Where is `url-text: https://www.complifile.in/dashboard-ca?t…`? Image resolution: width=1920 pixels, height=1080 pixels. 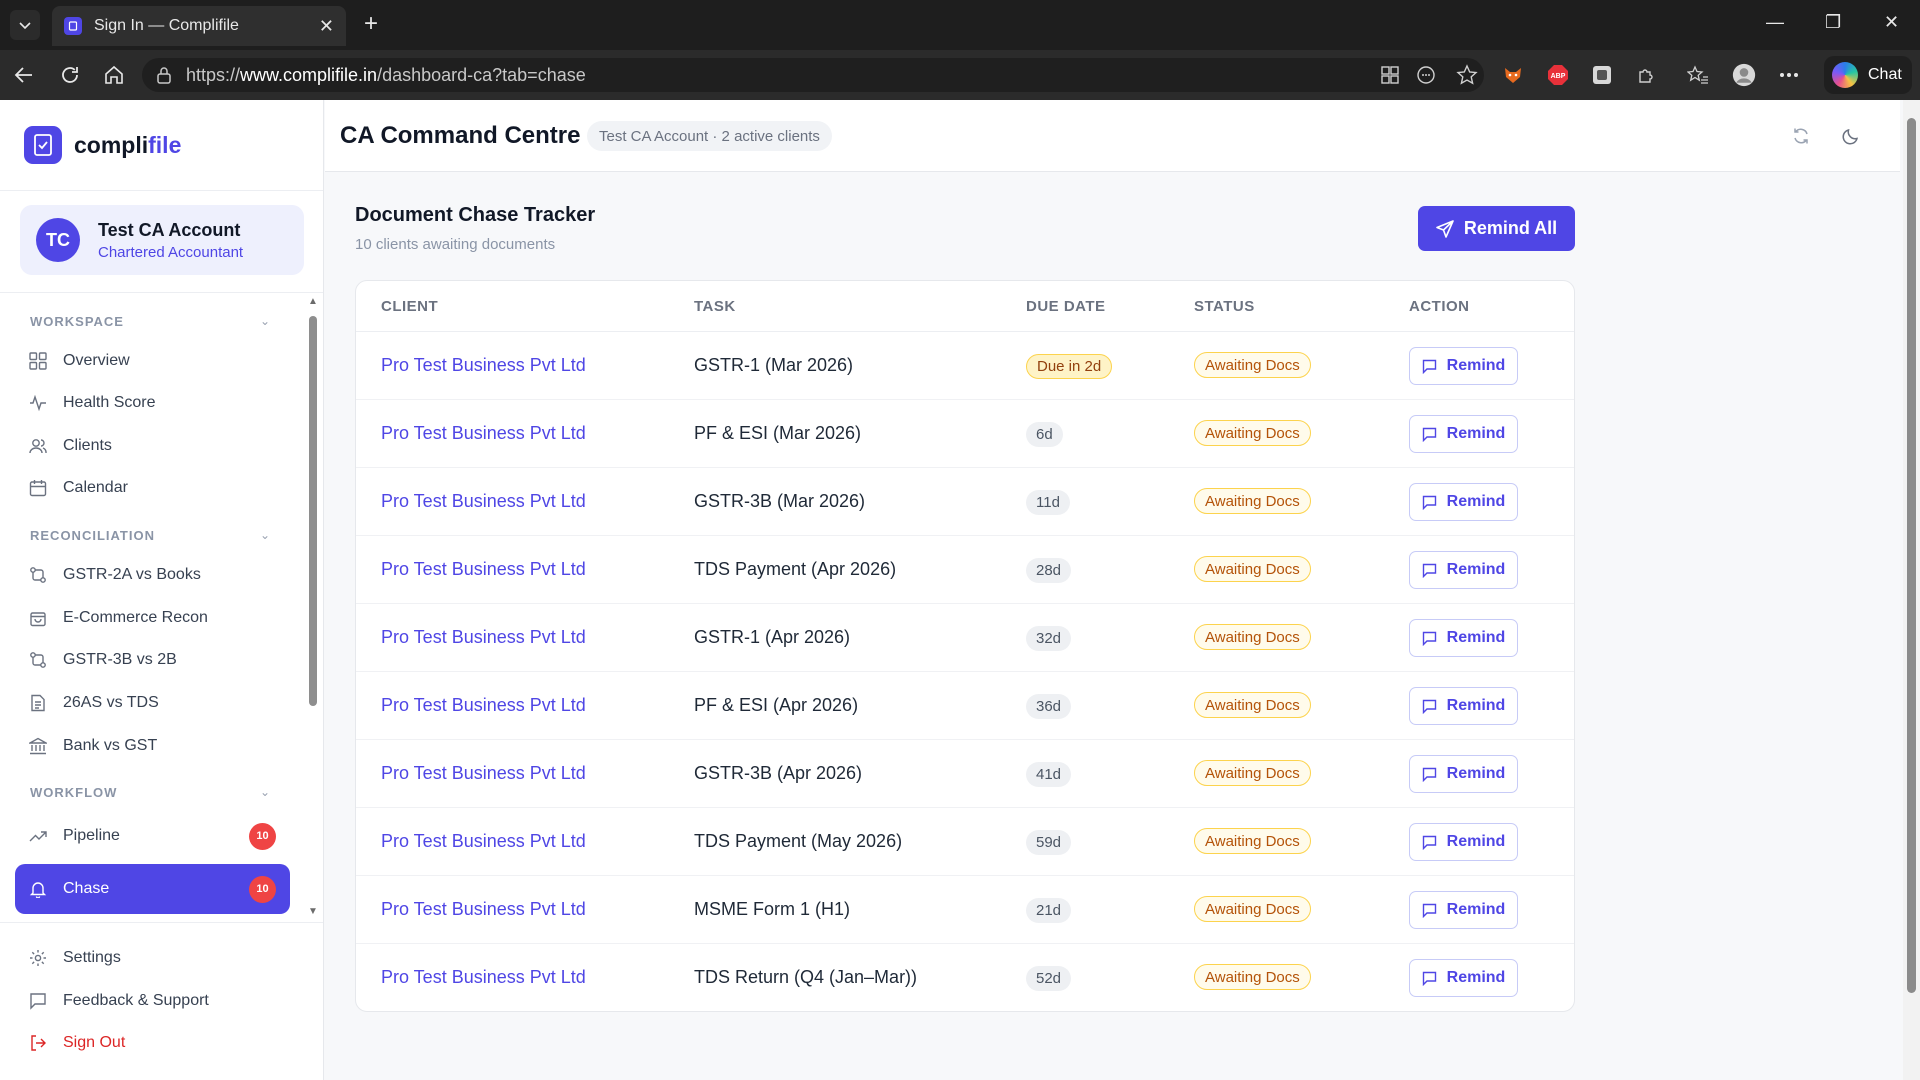 url-text: https://www.complifile.in/dashboard-ca?t… is located at coordinates (386, 74).